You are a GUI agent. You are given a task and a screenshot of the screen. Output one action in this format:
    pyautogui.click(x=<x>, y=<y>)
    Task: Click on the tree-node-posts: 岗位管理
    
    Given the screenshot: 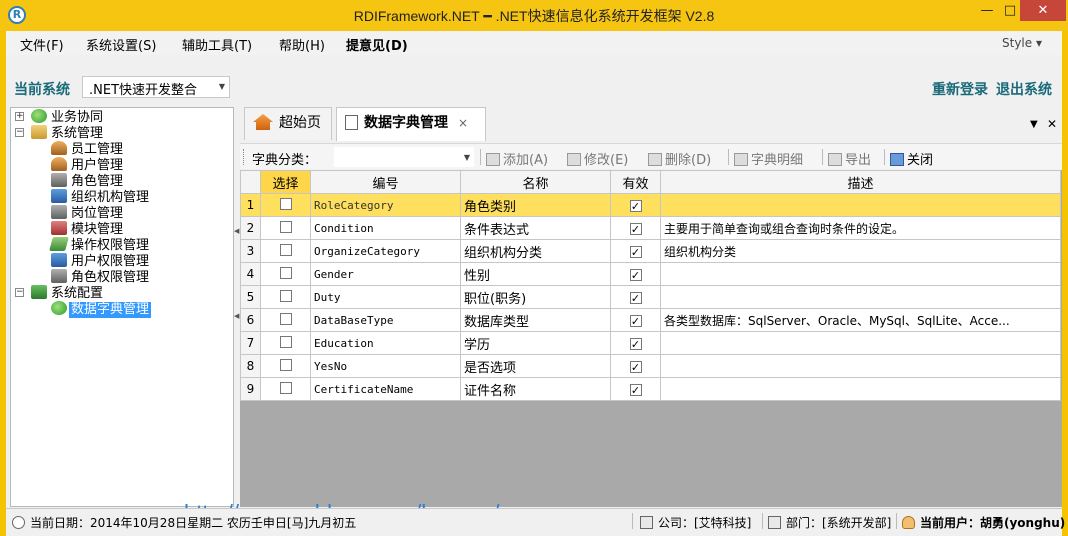 What is the action you would take?
    pyautogui.click(x=88, y=213)
    